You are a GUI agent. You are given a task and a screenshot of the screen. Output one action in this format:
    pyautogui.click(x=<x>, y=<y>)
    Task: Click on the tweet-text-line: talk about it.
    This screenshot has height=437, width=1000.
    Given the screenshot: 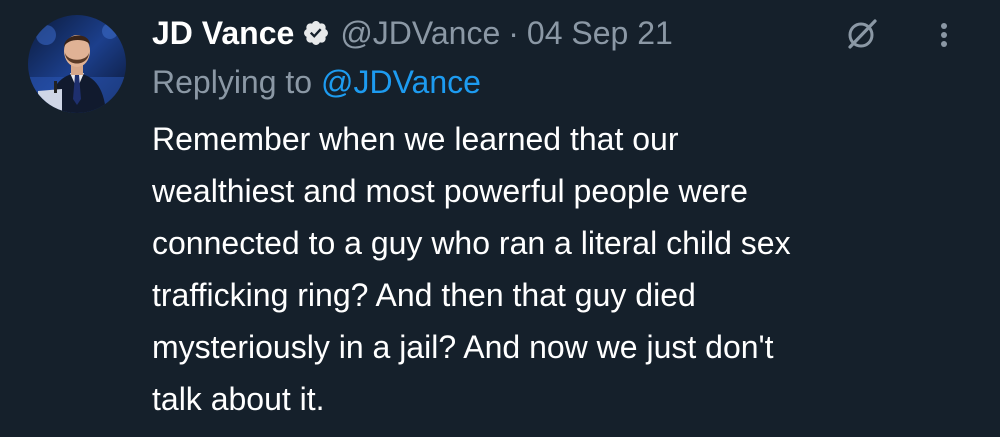 What is the action you would take?
    pyautogui.click(x=238, y=399)
    